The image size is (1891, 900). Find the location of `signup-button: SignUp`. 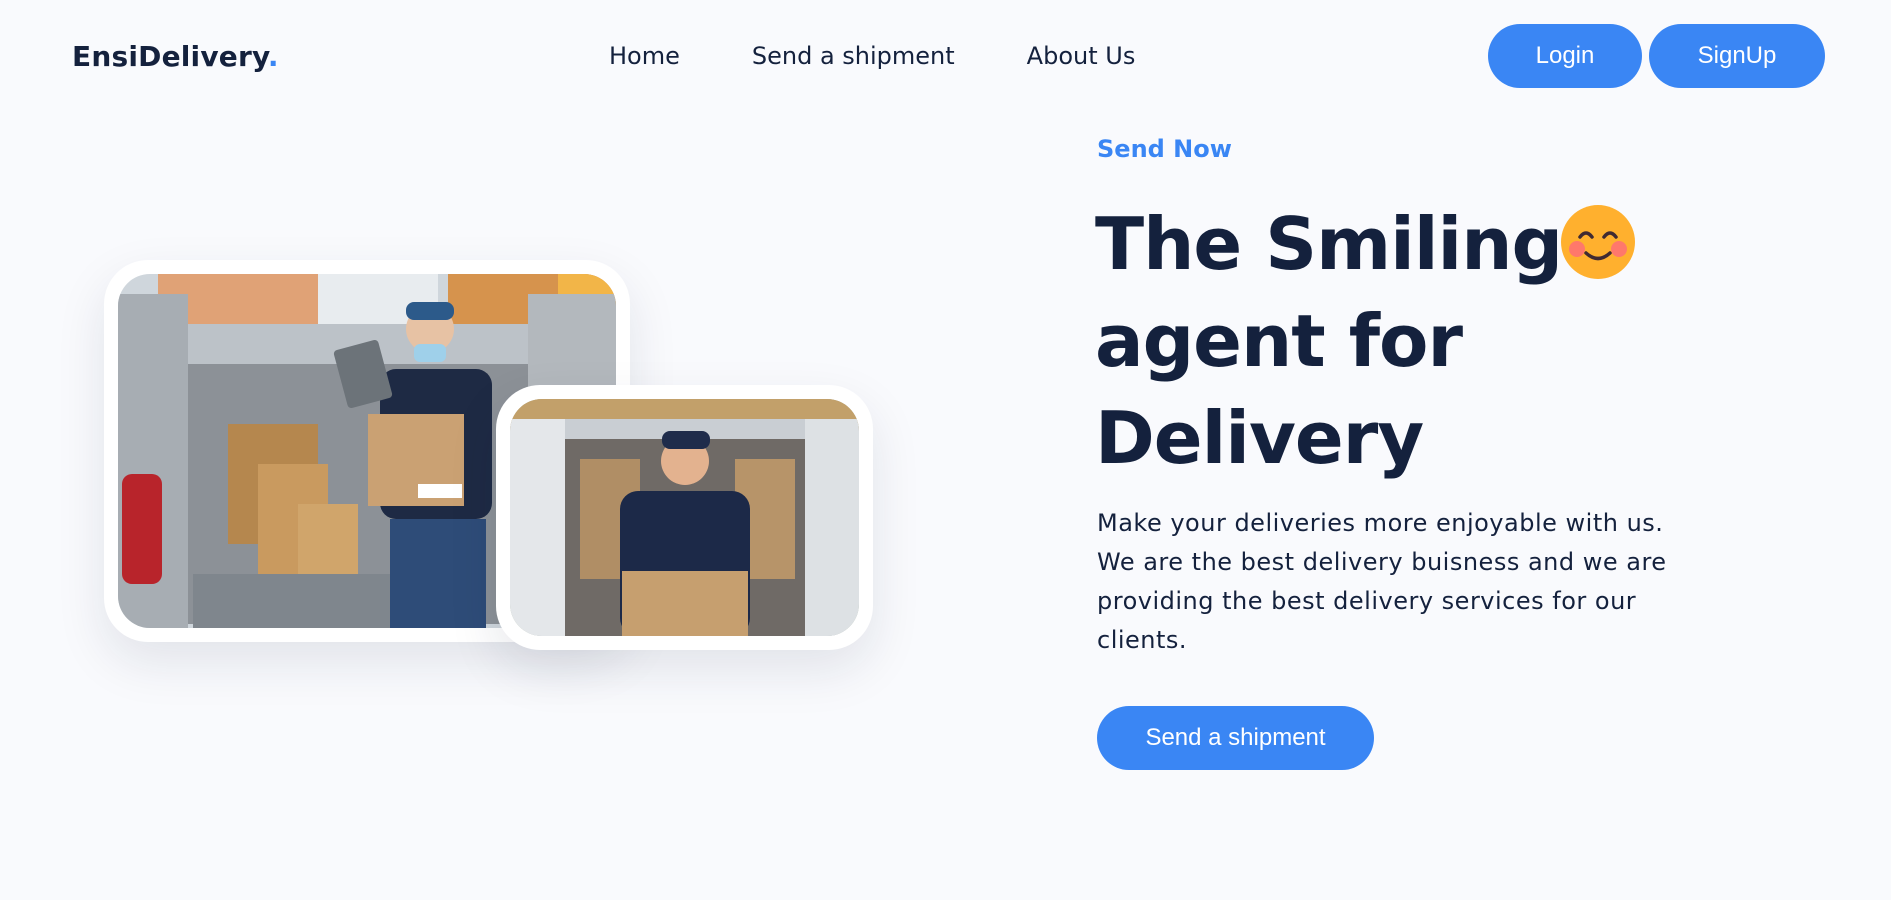

signup-button: SignUp is located at coordinates (1737, 56).